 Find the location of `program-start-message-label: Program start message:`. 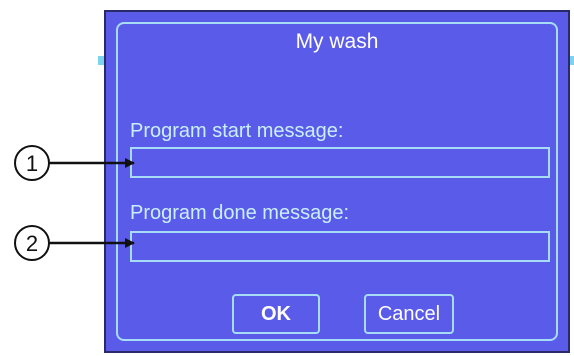

program-start-message-label: Program start message: is located at coordinates (237, 131).